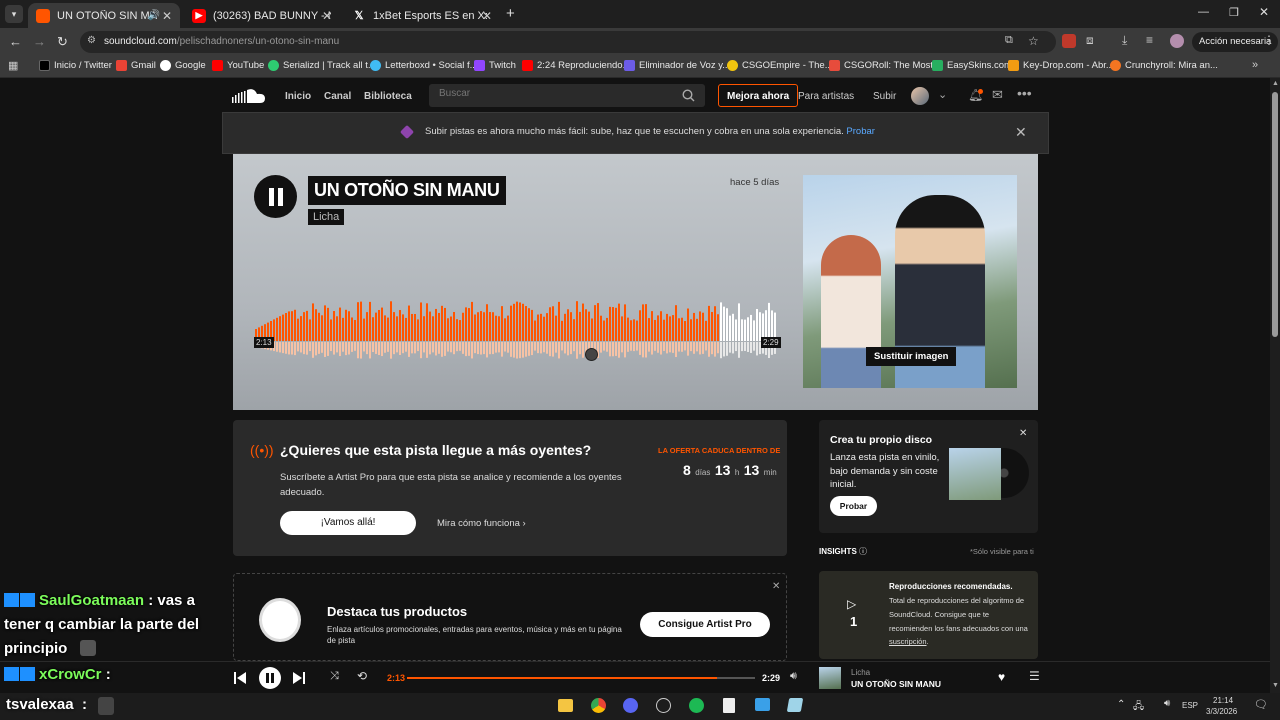 The width and height of the screenshot is (1280, 720). I want to click on search-icon, so click(688, 95).